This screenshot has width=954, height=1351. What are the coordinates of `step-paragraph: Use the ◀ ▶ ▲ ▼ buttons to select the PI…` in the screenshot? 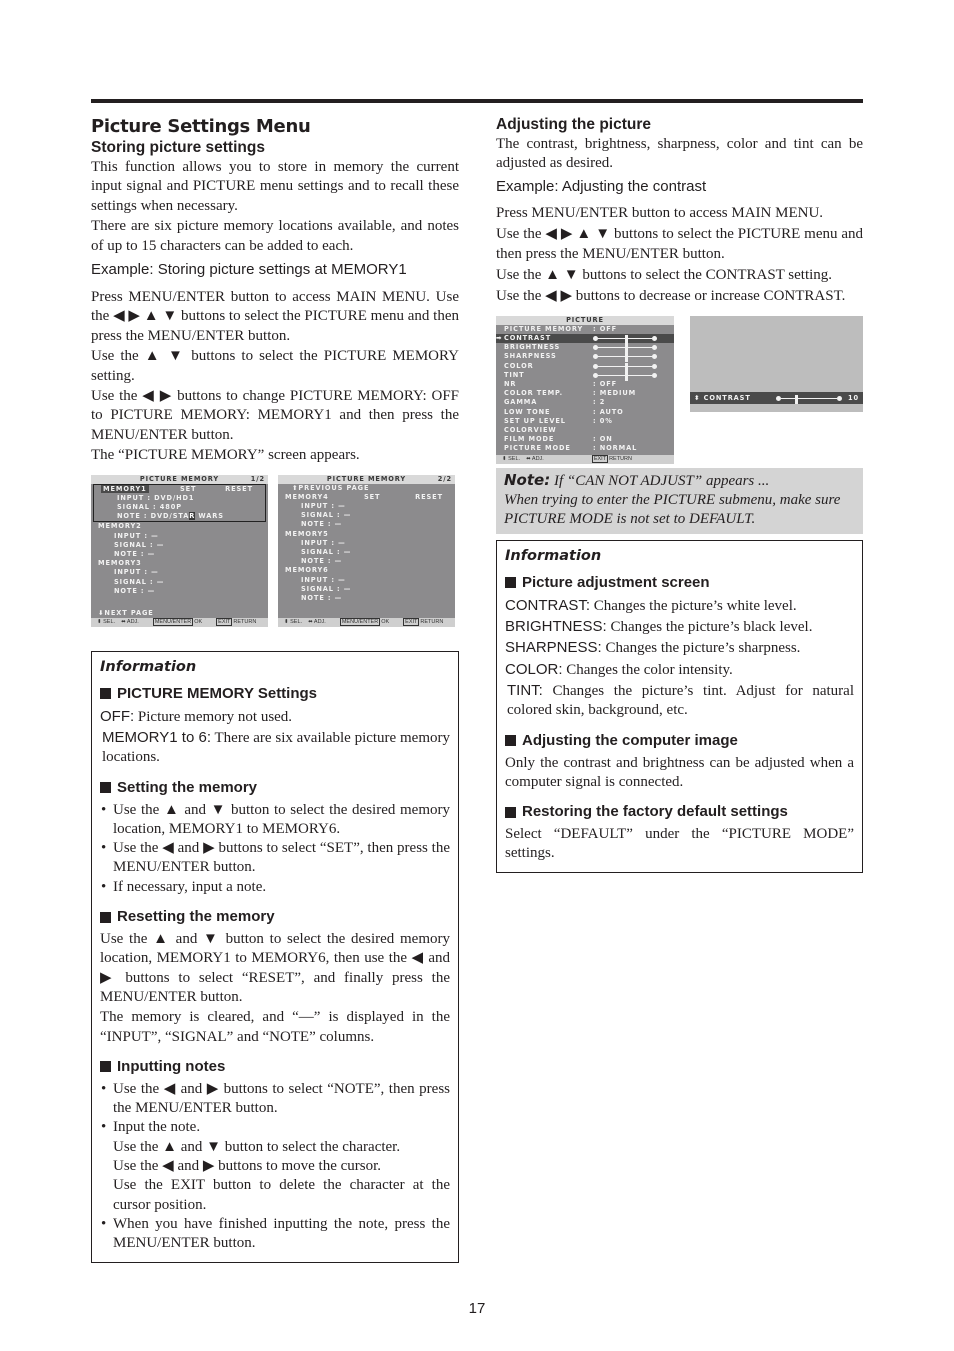 It's located at (679, 244).